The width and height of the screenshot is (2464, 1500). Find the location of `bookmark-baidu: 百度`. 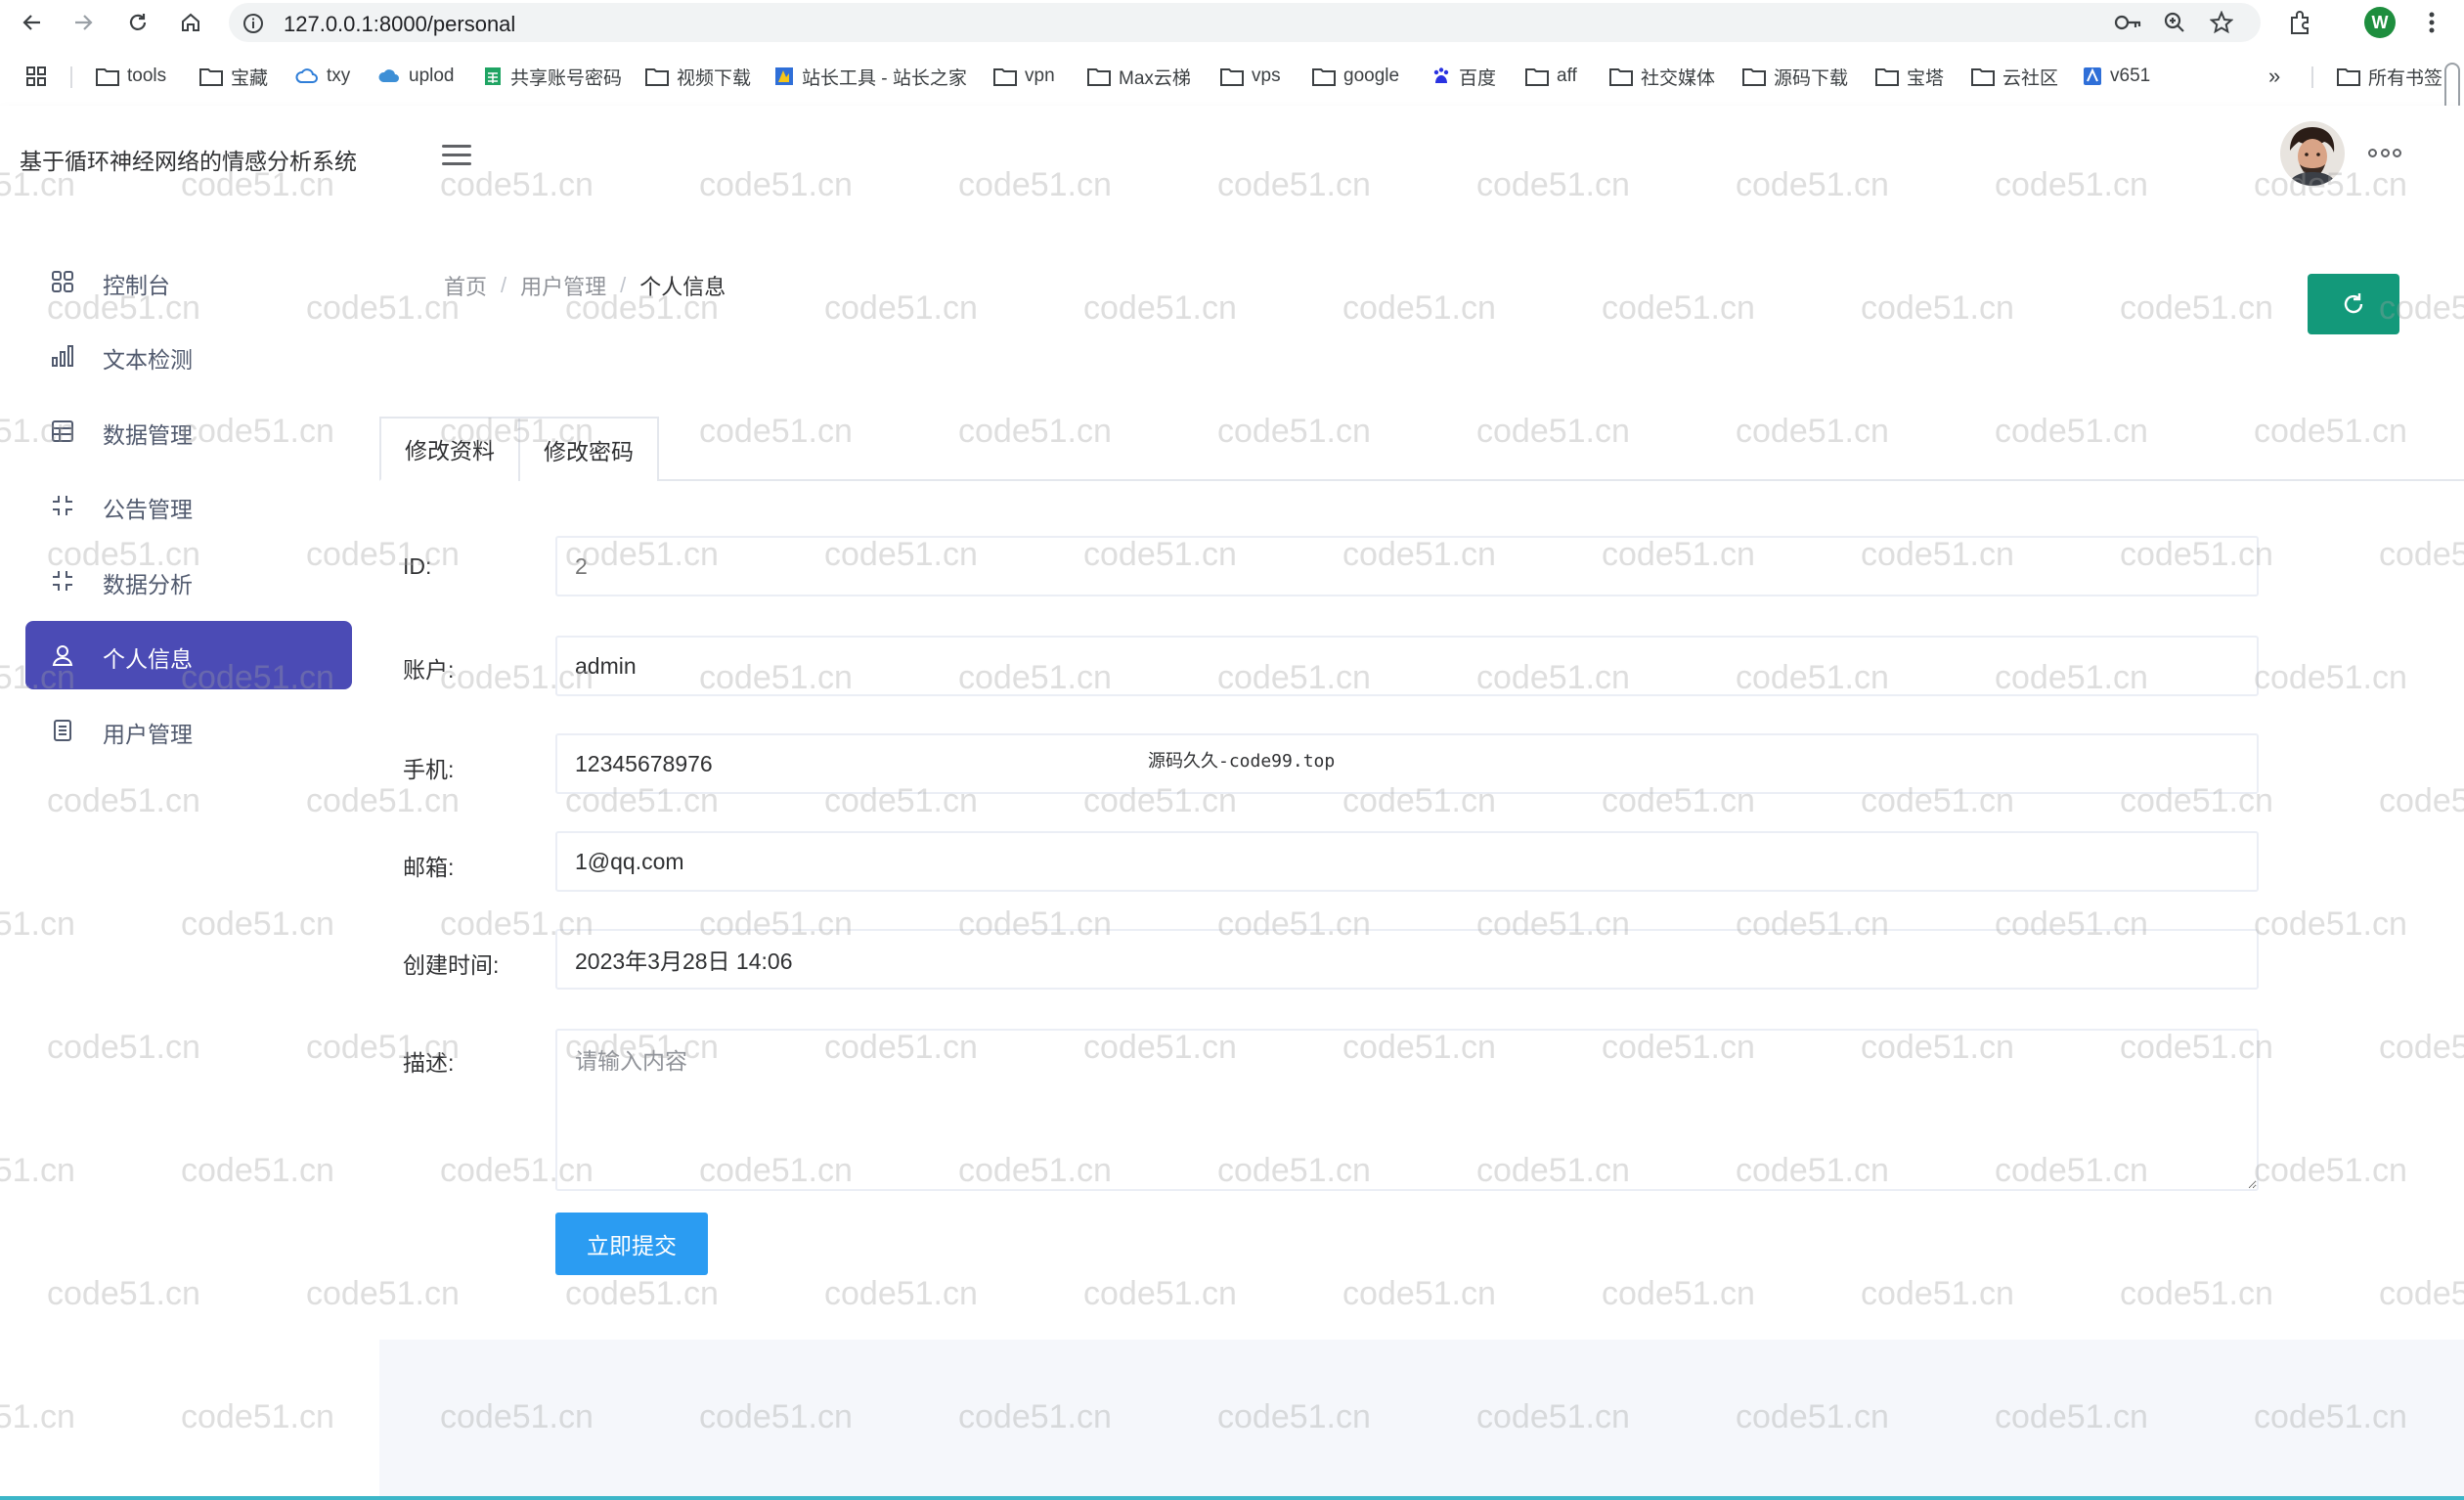

bookmark-baidu: 百度 is located at coordinates (1463, 76).